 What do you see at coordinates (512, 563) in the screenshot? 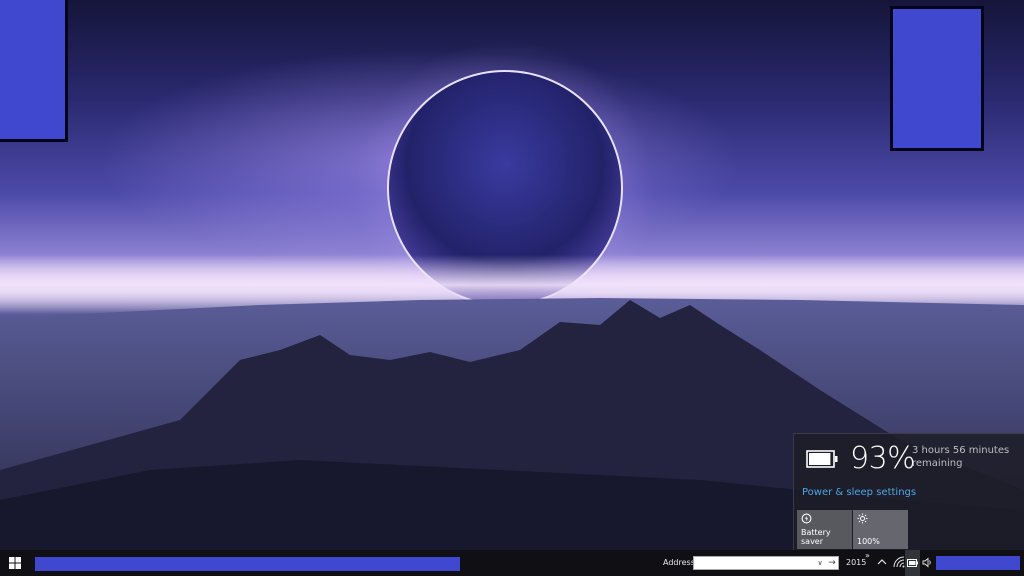
I see `taskbar: Address ∨ → 2015 »` at bounding box center [512, 563].